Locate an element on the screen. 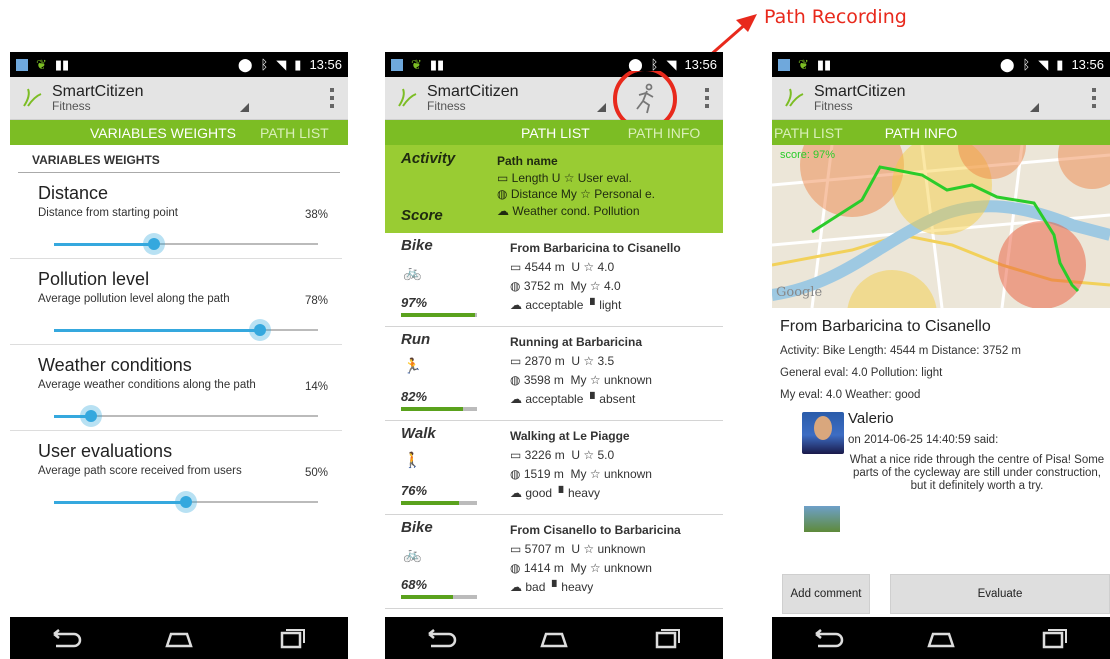 This screenshot has height=659, width=1110. leaf-notification-icon: ❦ is located at coordinates (416, 64).